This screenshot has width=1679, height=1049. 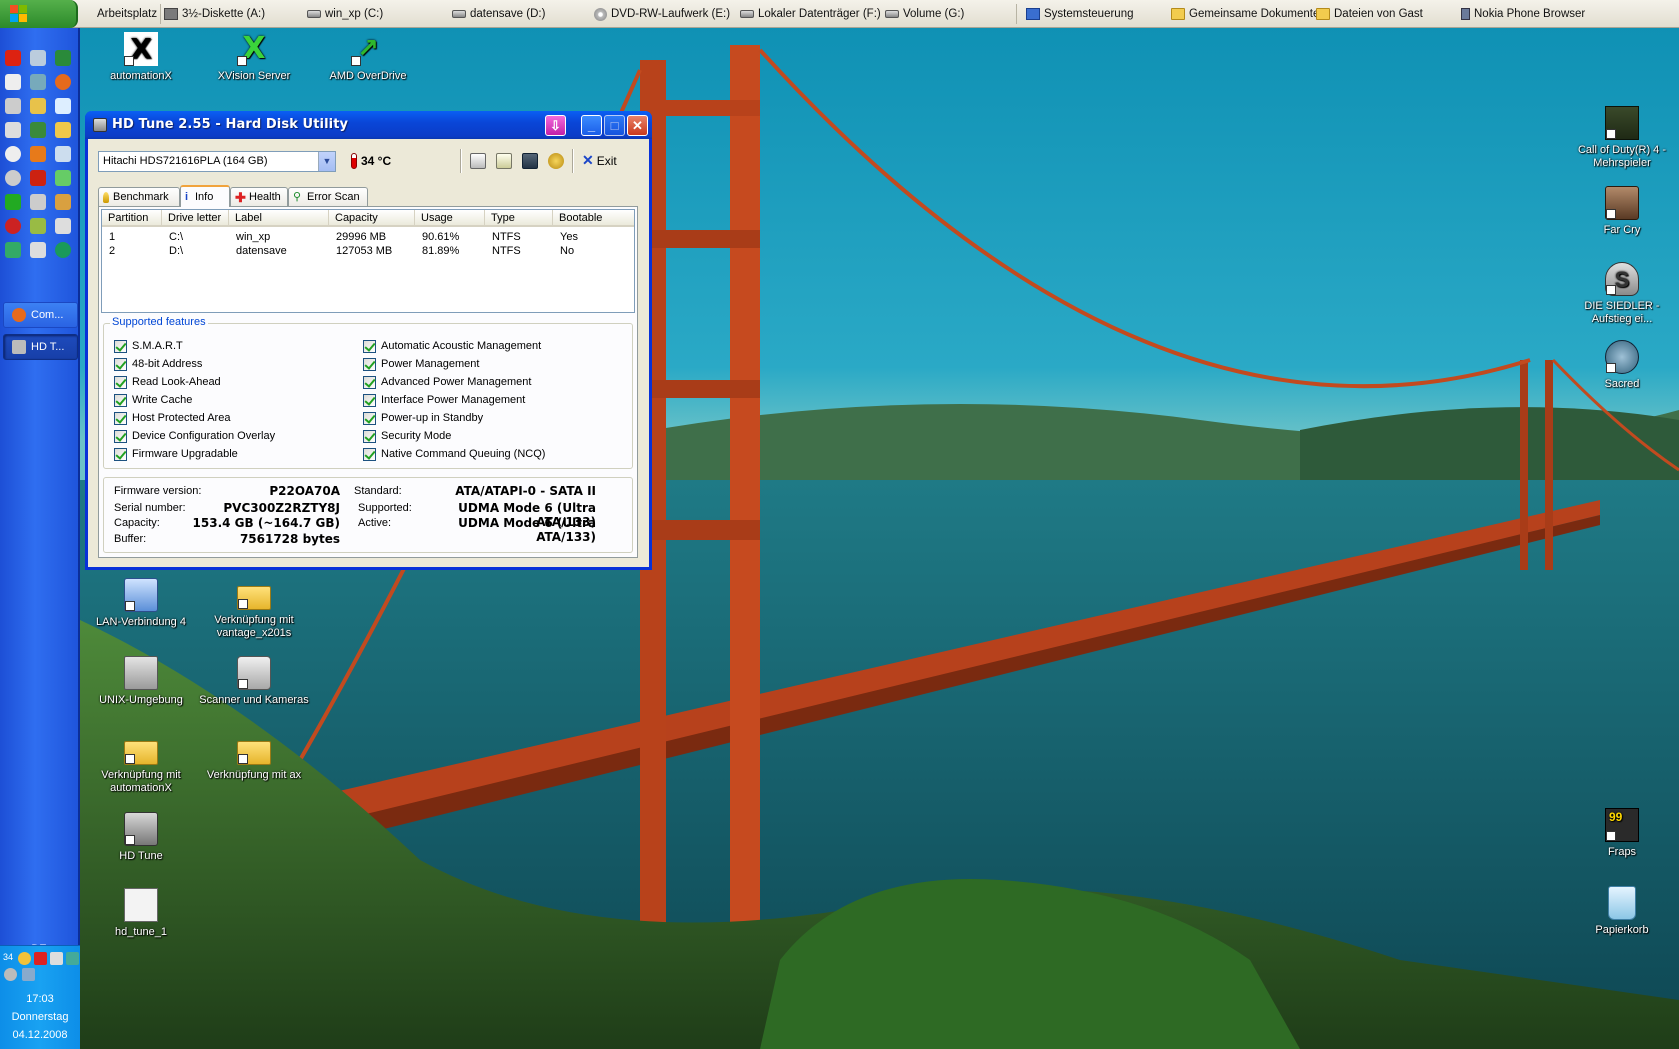 What do you see at coordinates (450, 218) in the screenshot?
I see `column-header: Usage` at bounding box center [450, 218].